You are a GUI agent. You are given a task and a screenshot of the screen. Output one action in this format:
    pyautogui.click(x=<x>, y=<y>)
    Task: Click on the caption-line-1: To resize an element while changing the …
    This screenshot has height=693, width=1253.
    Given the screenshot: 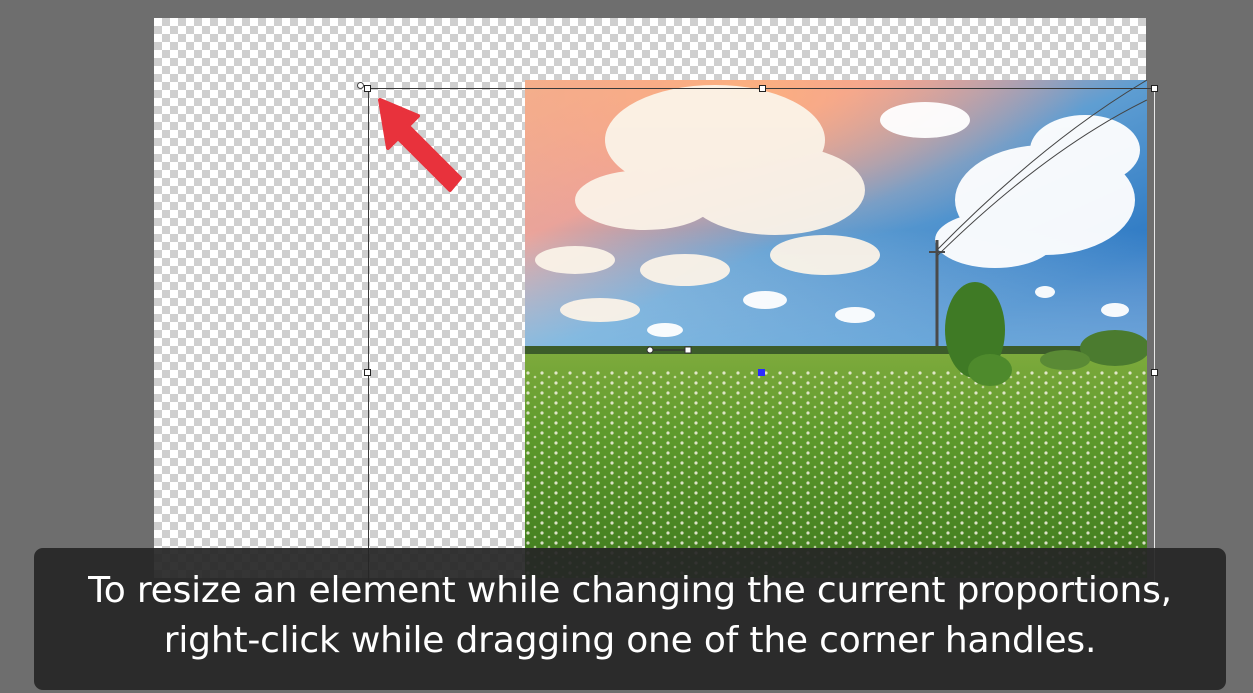 What is the action you would take?
    pyautogui.click(x=630, y=590)
    